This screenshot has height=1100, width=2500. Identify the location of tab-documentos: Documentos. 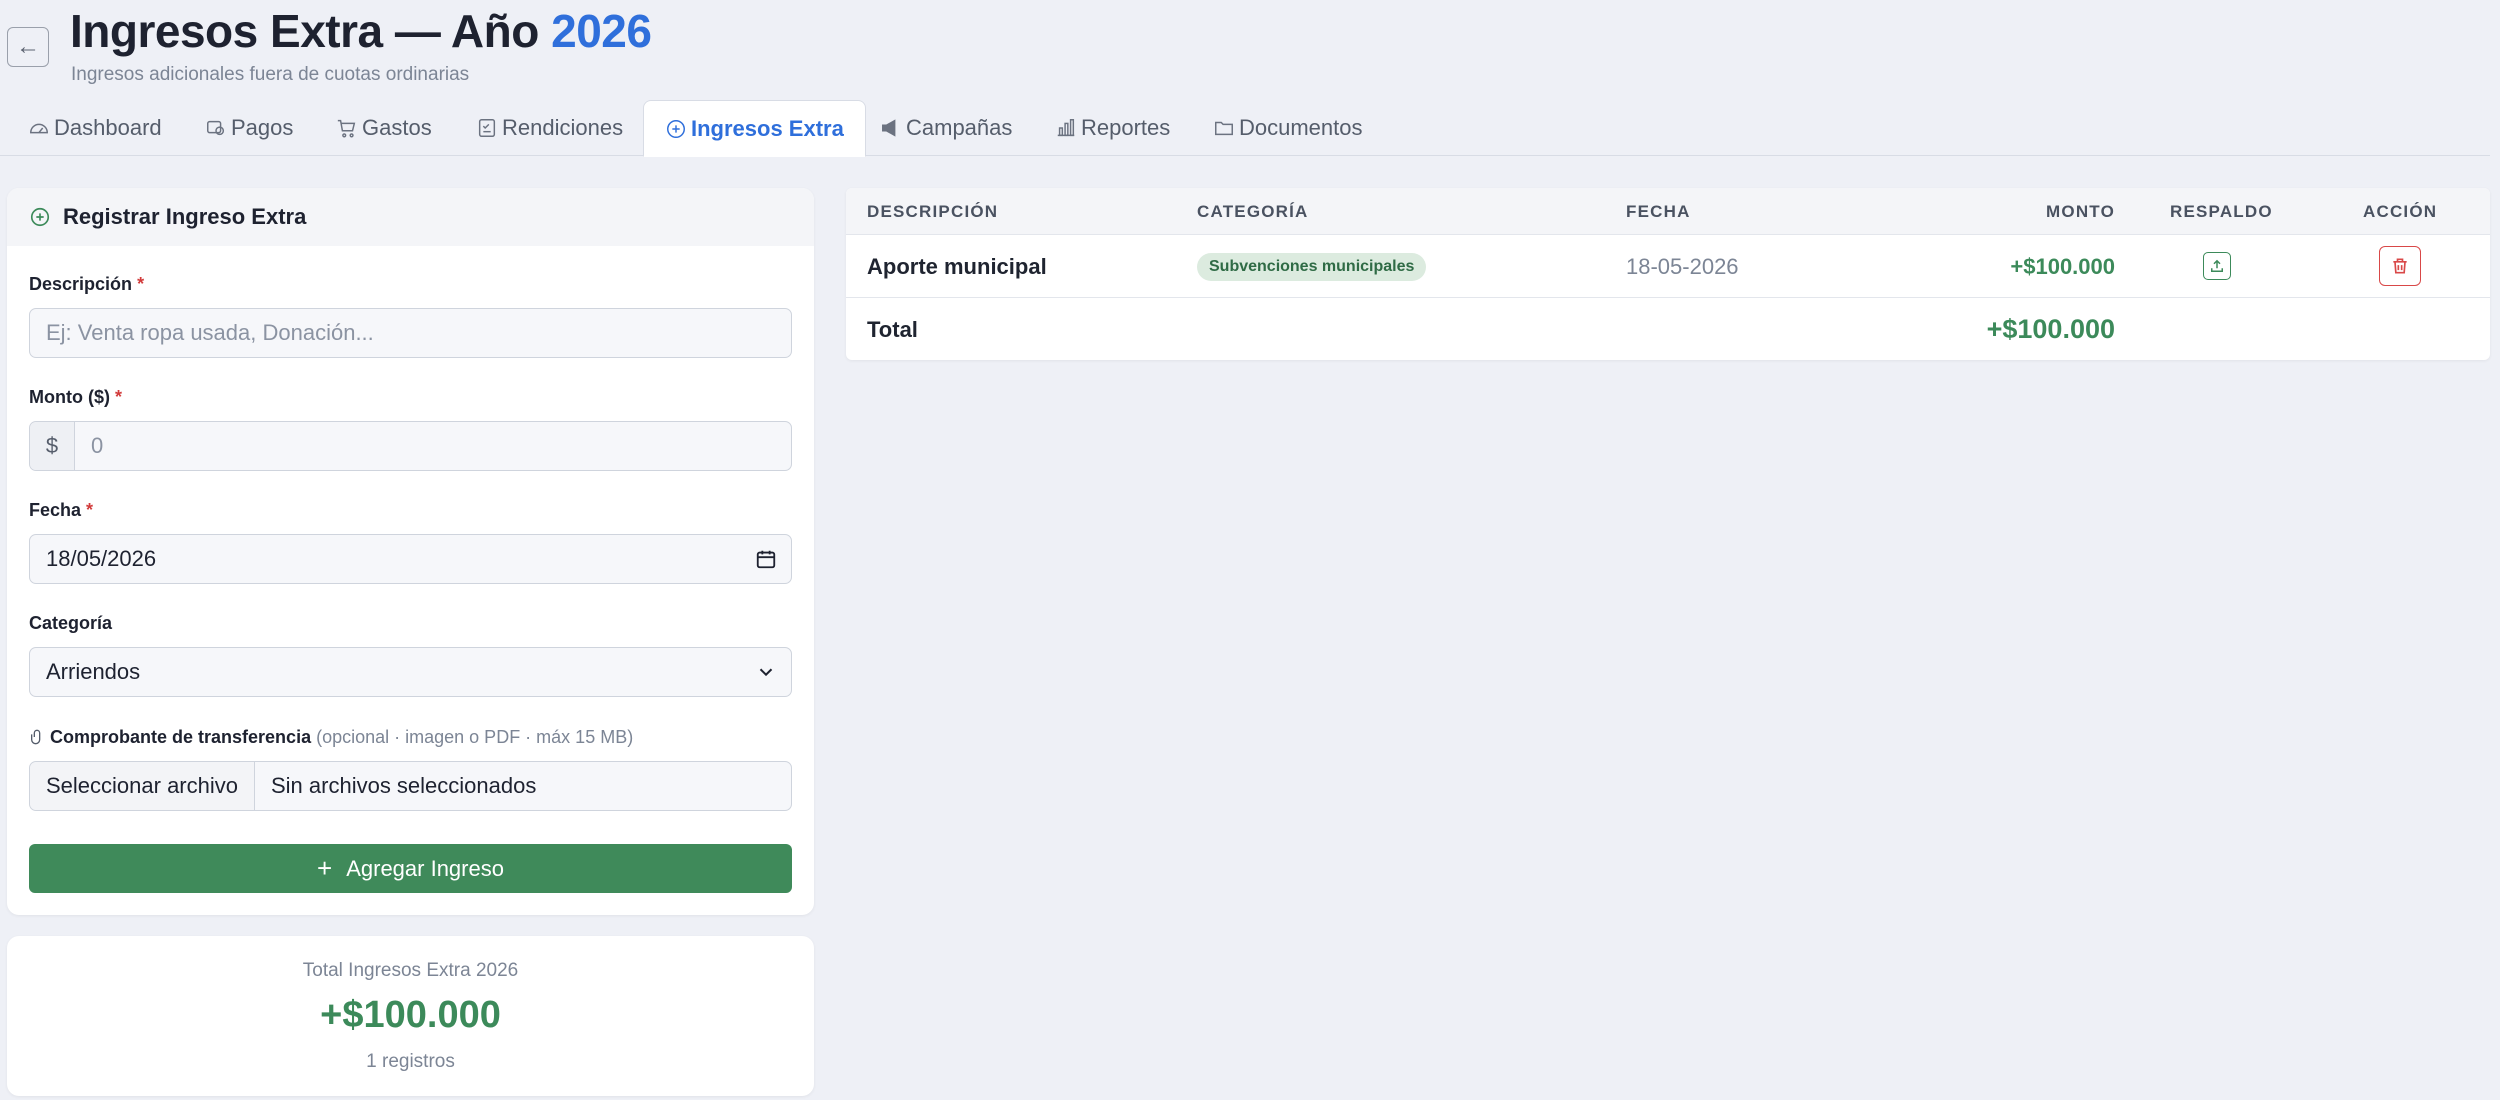
(1288, 128).